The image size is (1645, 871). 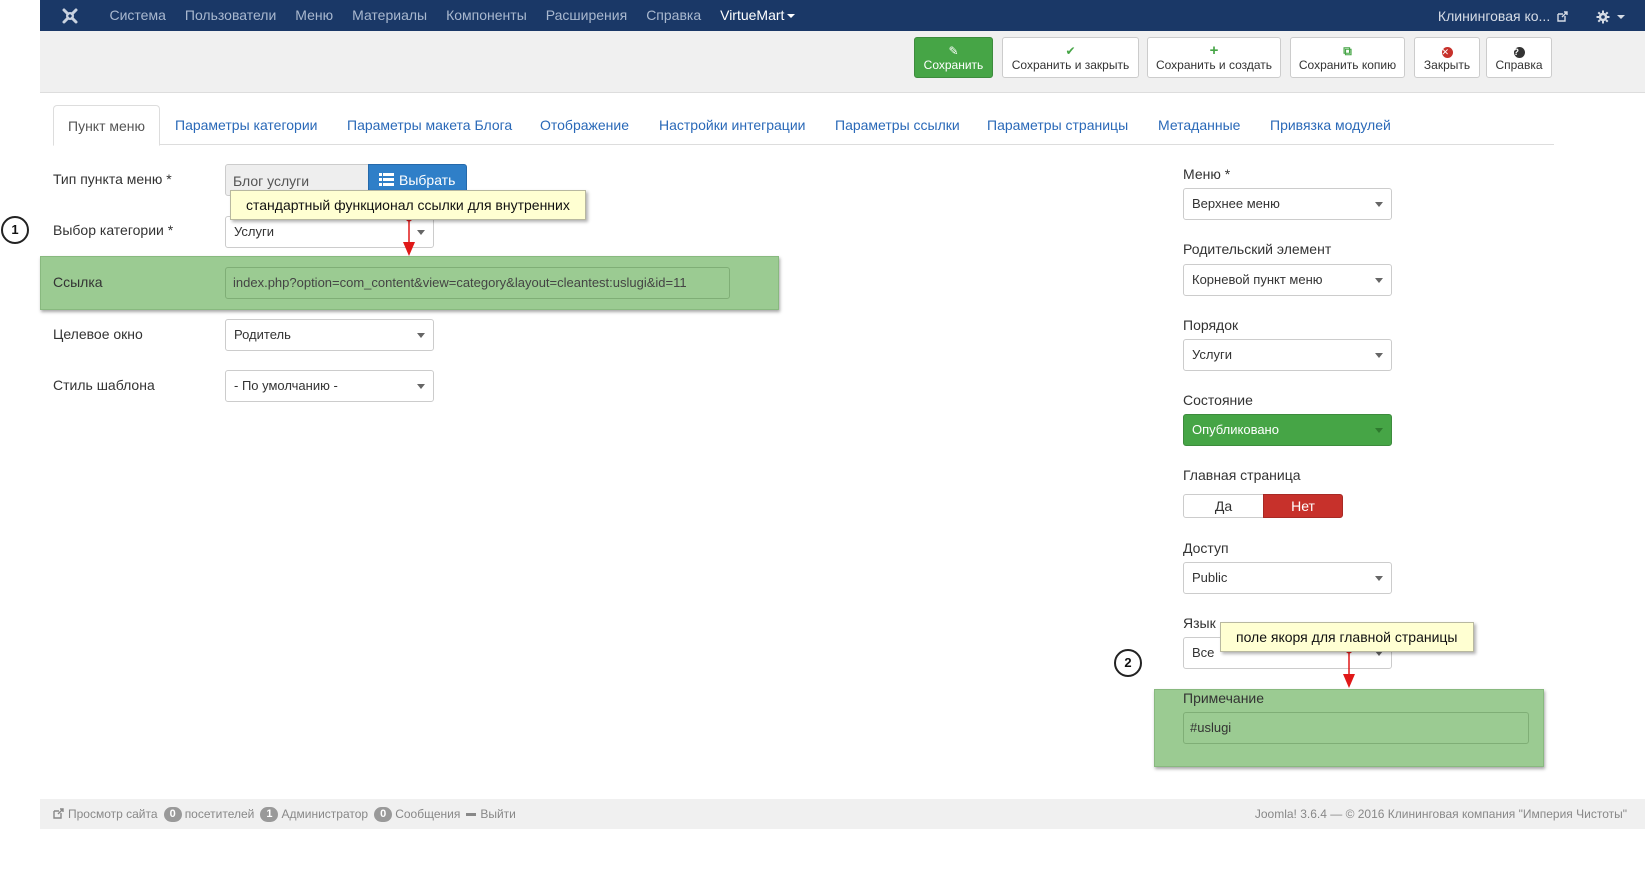 I want to click on logout-link: Выйти, so click(x=491, y=814).